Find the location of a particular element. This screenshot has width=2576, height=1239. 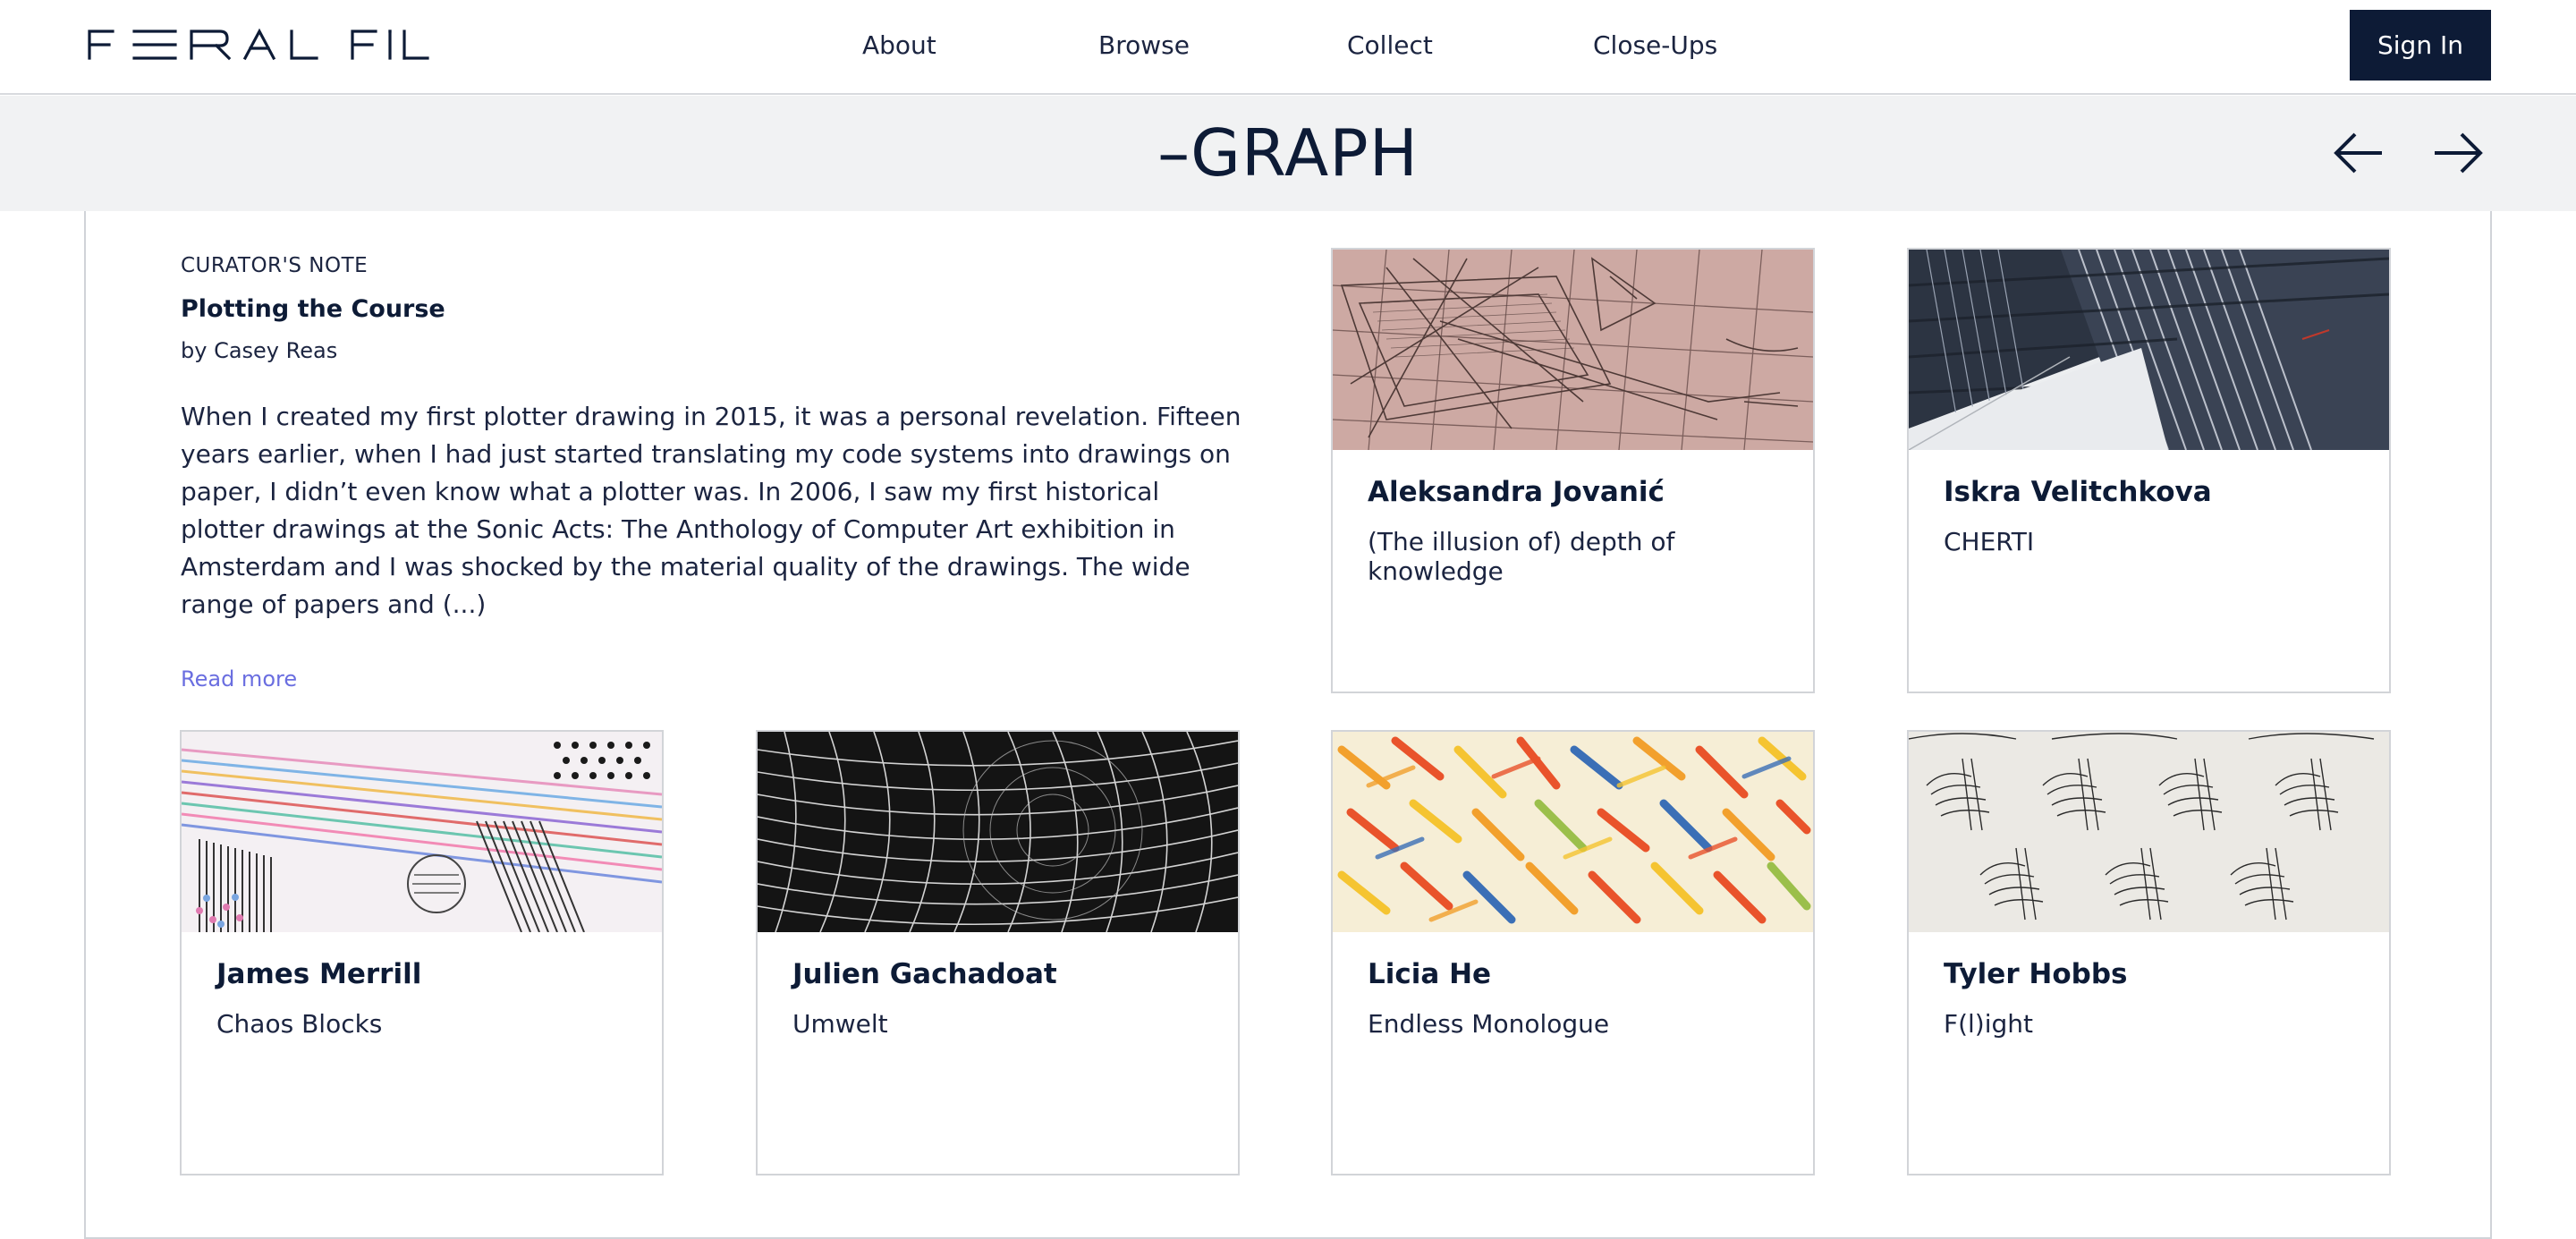

curator-note-title: Plotting the Course is located at coordinates (313, 309).